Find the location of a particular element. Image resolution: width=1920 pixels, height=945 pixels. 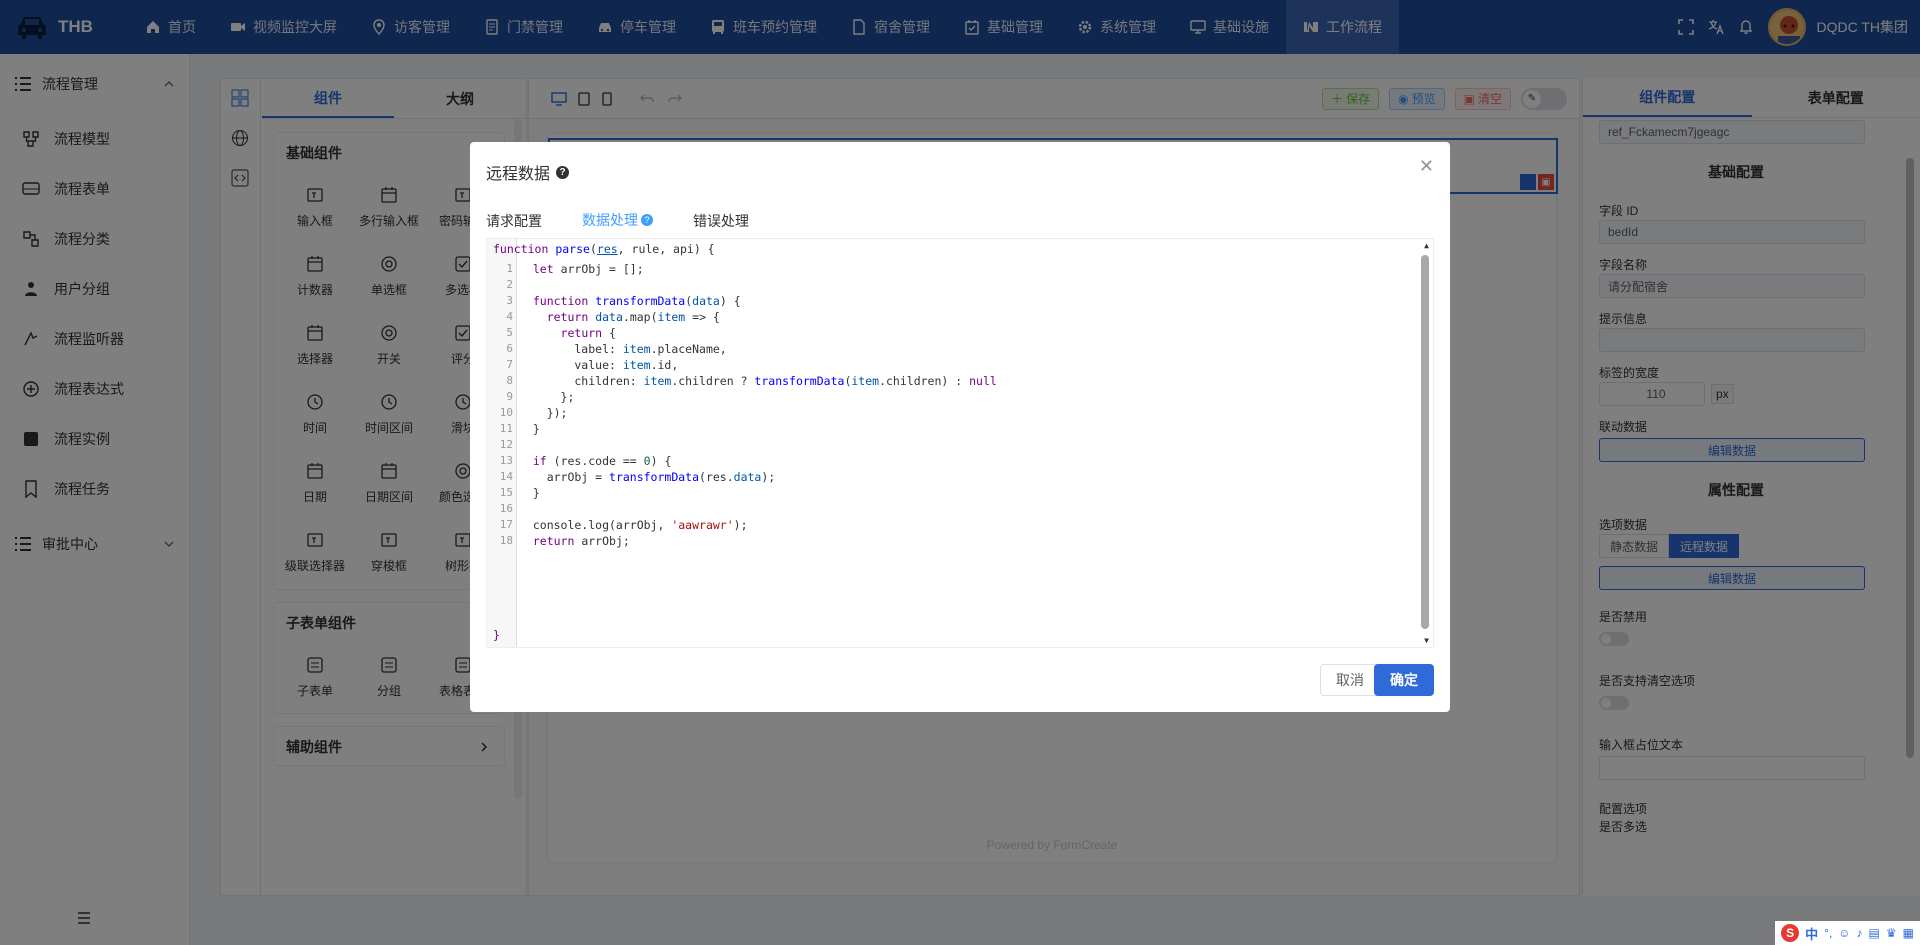

line-number: 13 is located at coordinates (506, 460).